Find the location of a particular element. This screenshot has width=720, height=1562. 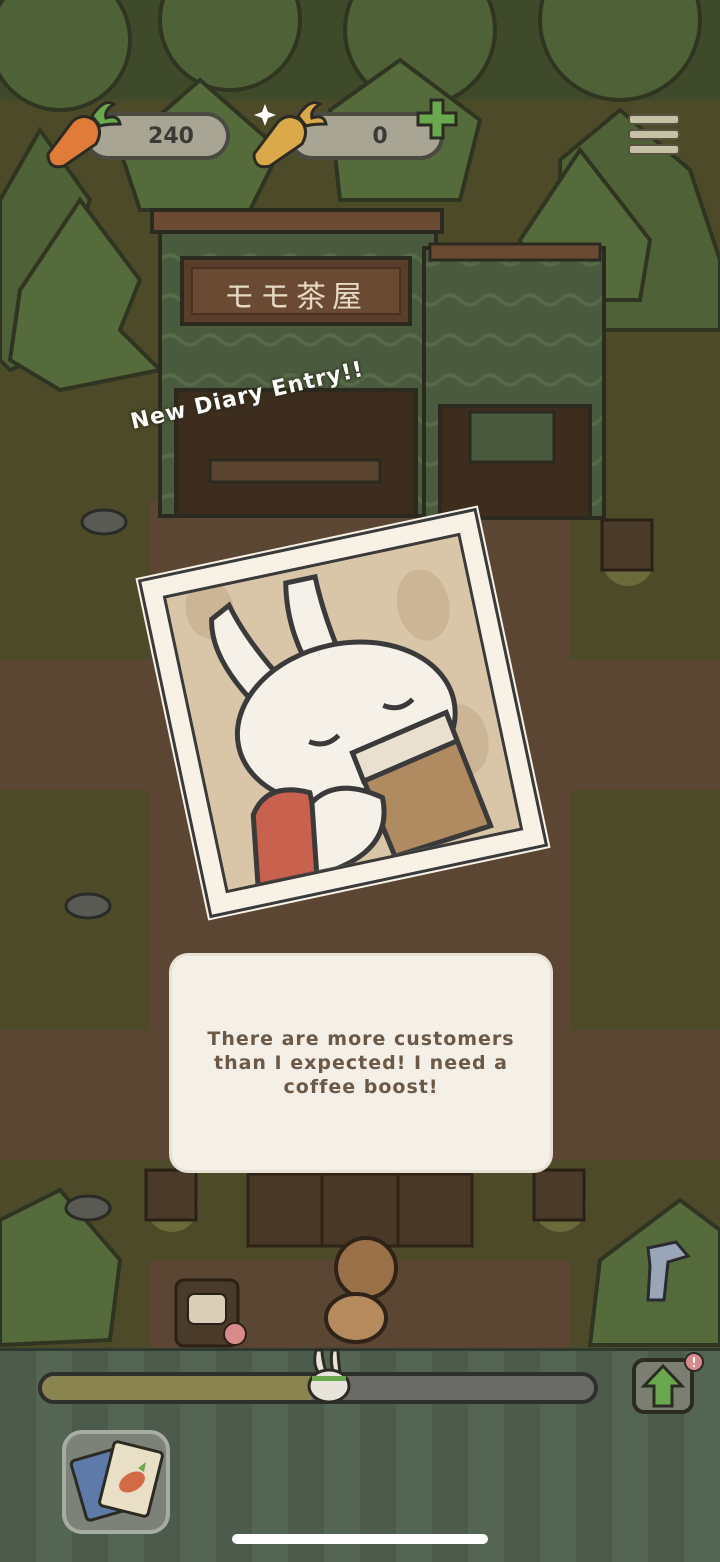

plus-icon is located at coordinates (437, 119).